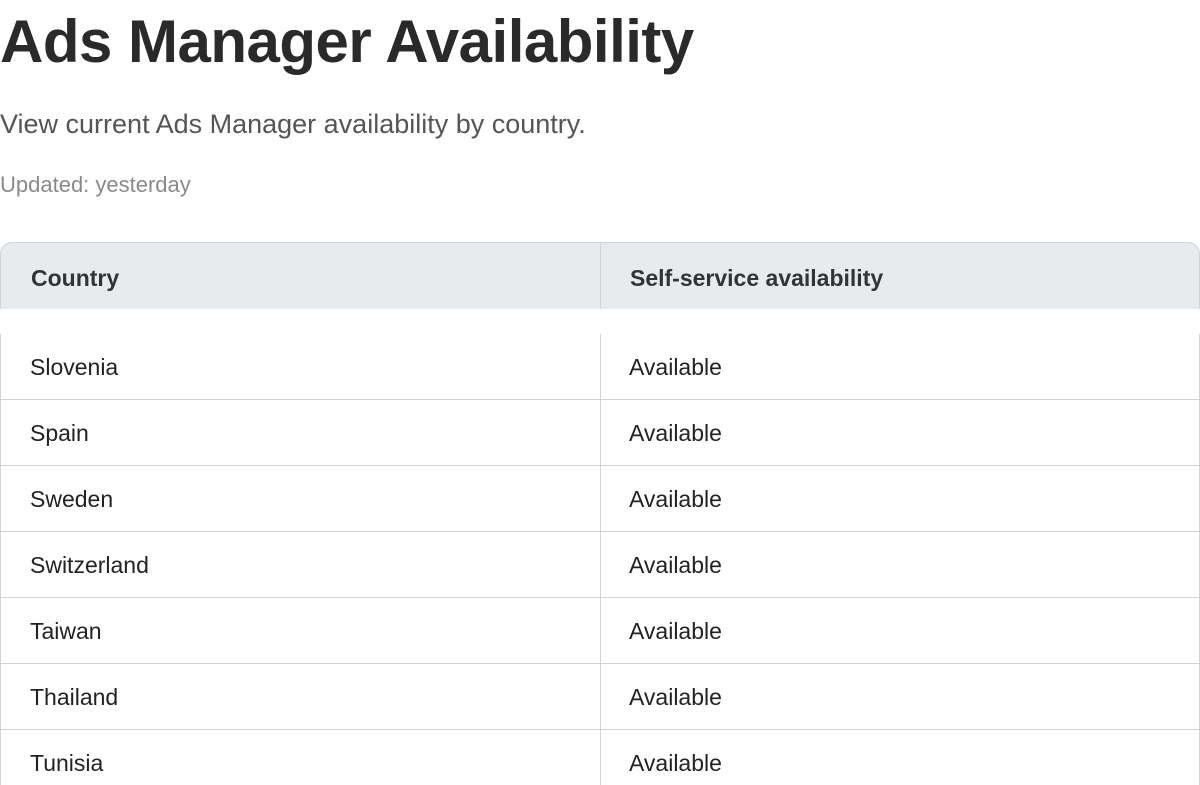  I want to click on country-cell: Spain, so click(59, 433).